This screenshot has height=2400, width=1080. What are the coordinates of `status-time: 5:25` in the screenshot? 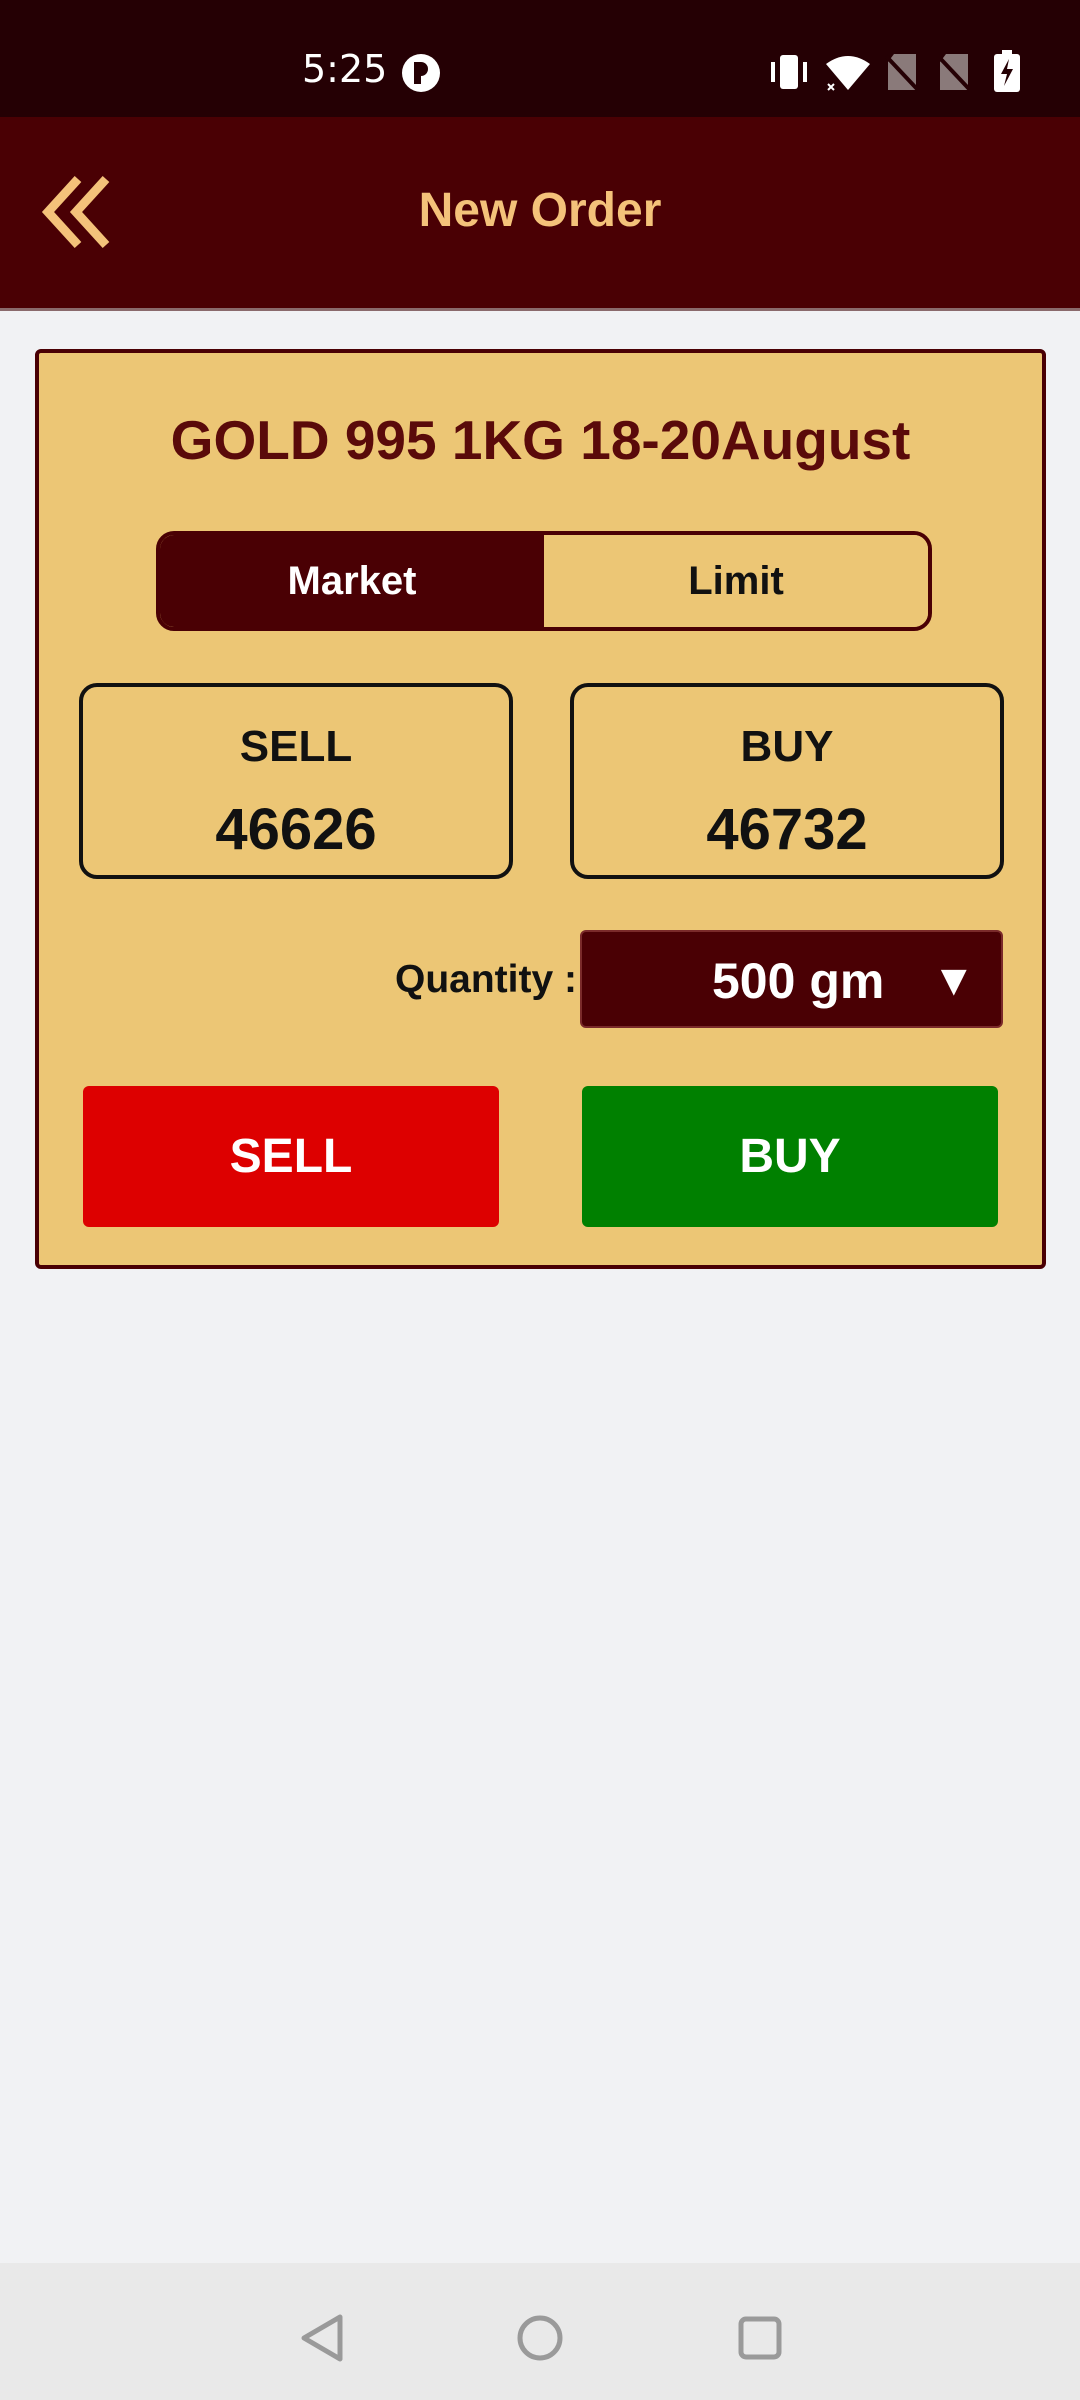 It's located at (345, 69).